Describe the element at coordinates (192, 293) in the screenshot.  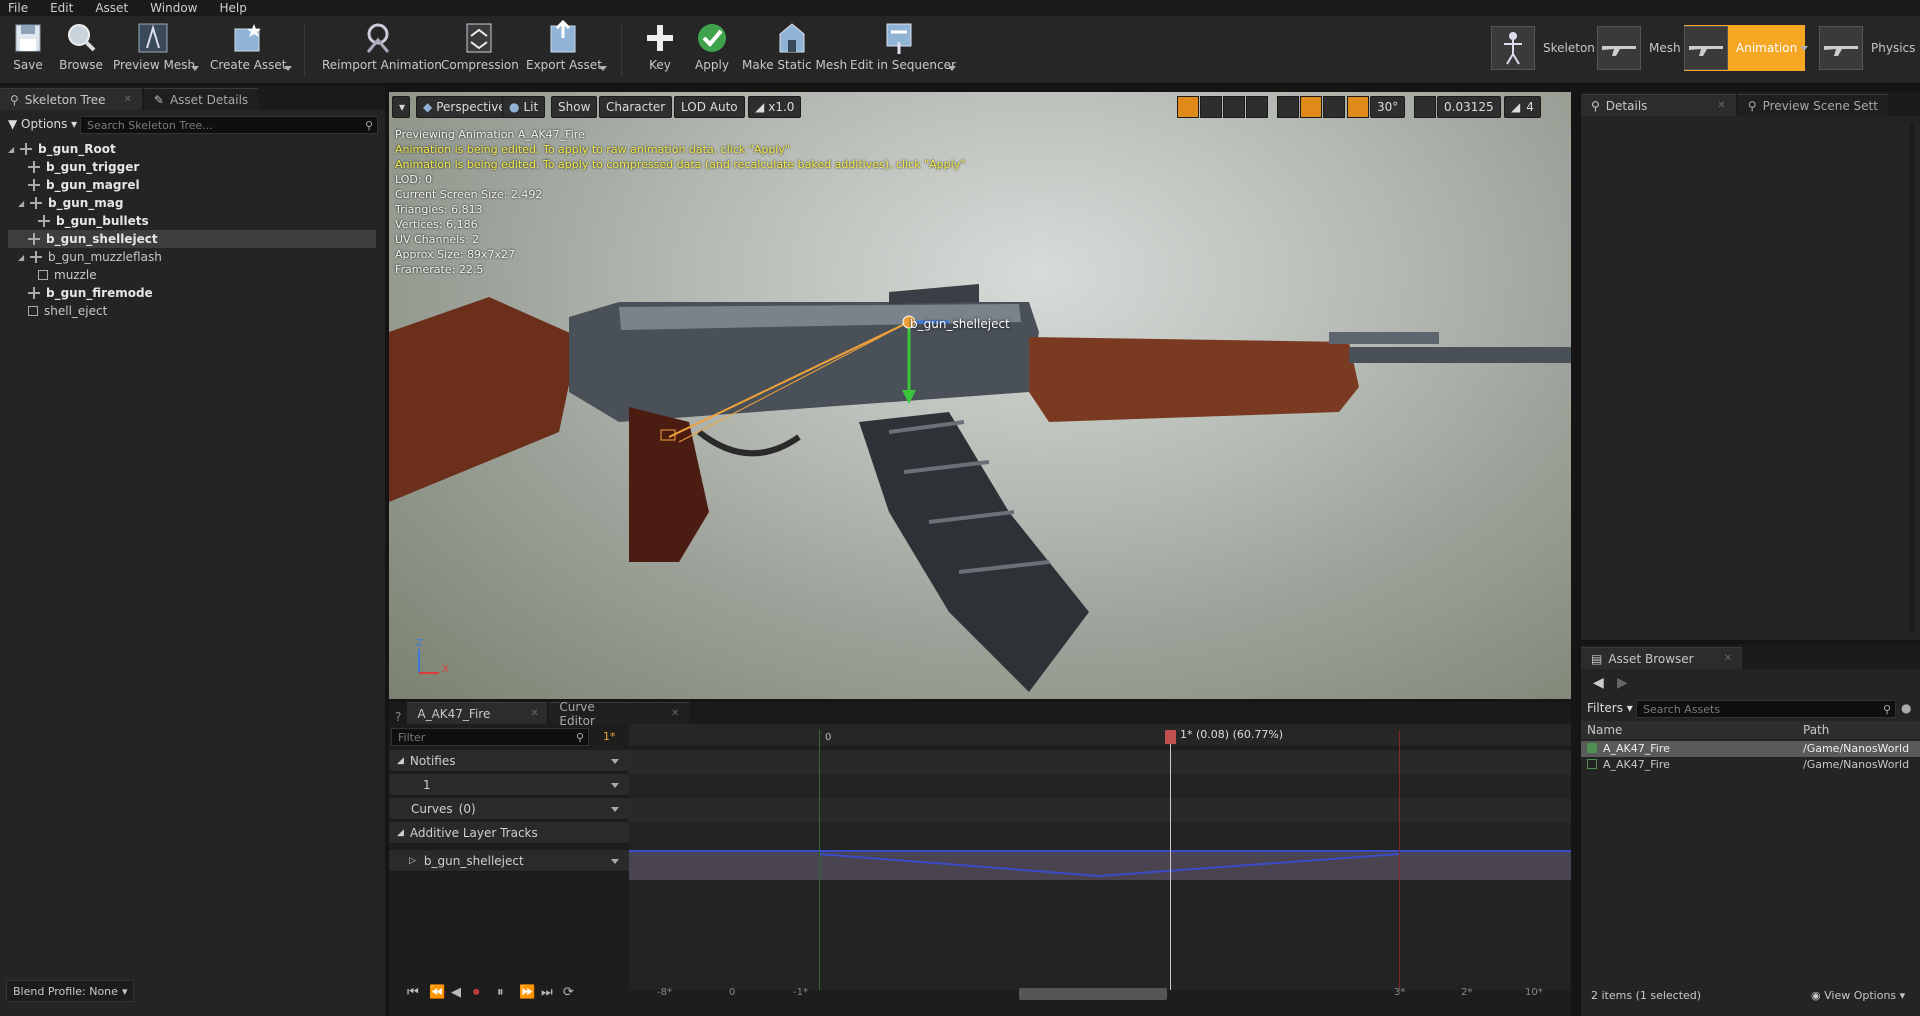
I see `tree-item-b-gun-firemode: b_gun_firemode` at that location.